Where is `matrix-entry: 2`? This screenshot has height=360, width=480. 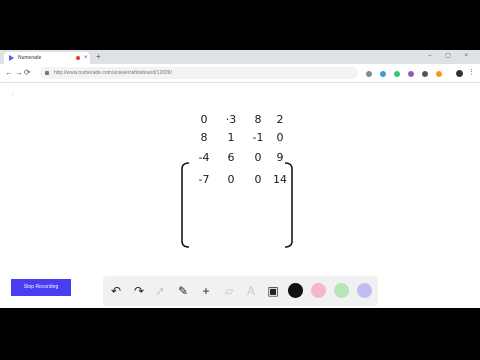
matrix-entry: 2 is located at coordinates (280, 119).